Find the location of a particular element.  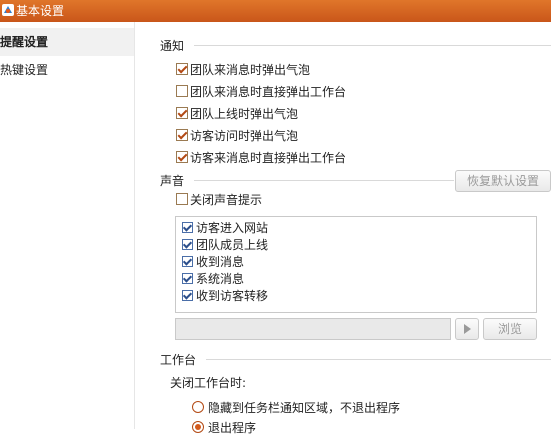

sidebar-item-hotkey: 热键设置 is located at coordinates (67, 70).